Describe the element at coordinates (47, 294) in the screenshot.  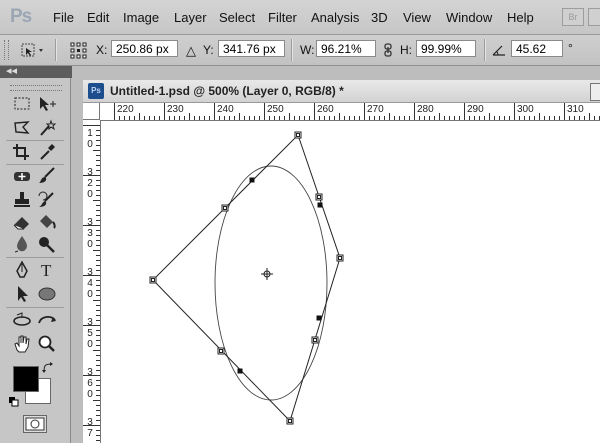
I see `ellipse-tool-icon` at that location.